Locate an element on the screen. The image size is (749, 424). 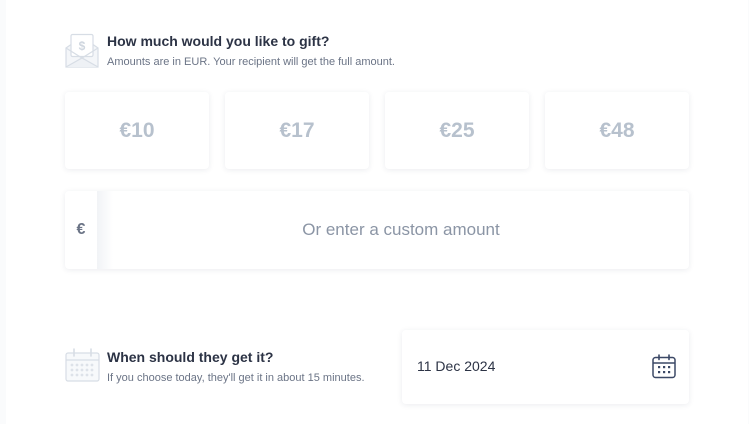
amount-option-17: €17 is located at coordinates (297, 130).